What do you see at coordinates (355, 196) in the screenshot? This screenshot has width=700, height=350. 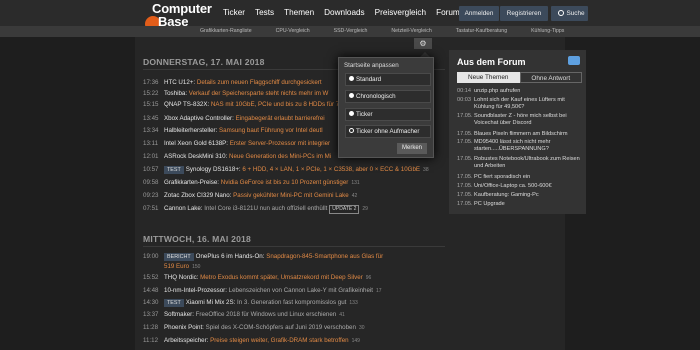 I see `comment-count: 42` at bounding box center [355, 196].